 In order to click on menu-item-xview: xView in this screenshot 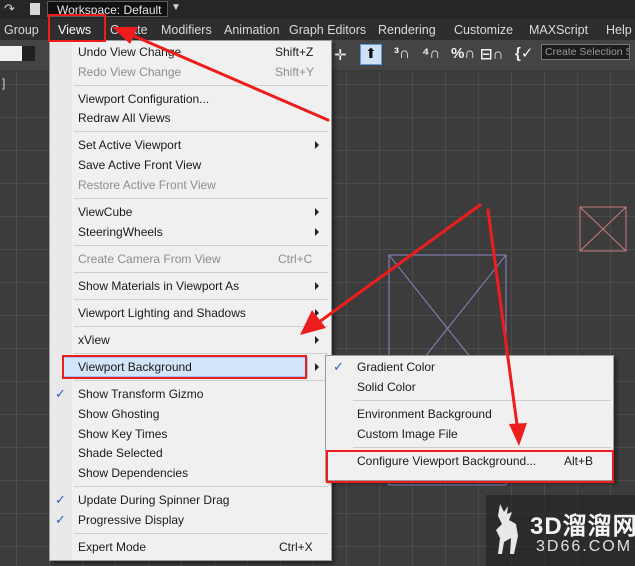, I will do `click(94, 340)`.